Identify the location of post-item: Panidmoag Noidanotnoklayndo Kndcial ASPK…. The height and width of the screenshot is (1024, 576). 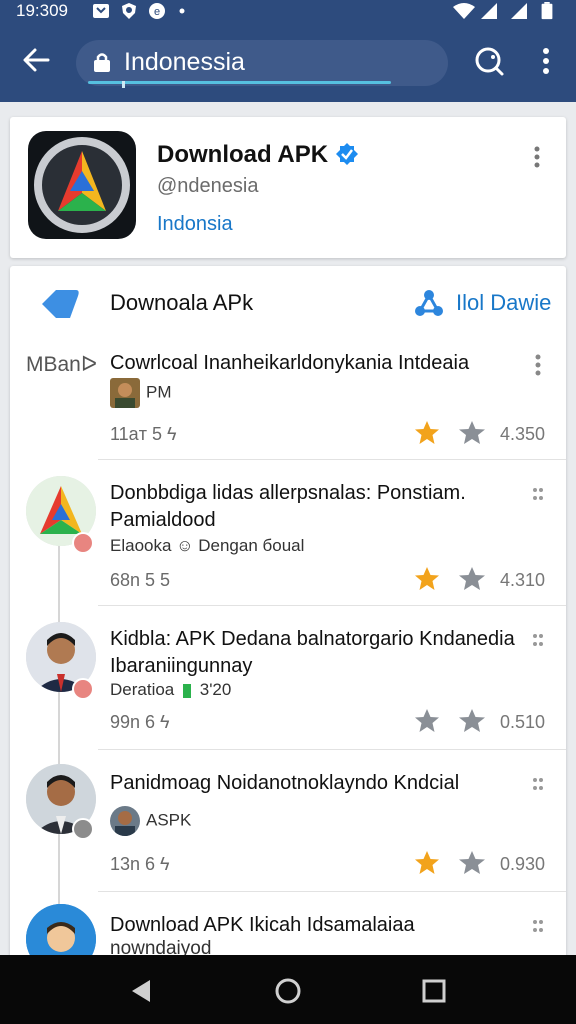
(288, 821).